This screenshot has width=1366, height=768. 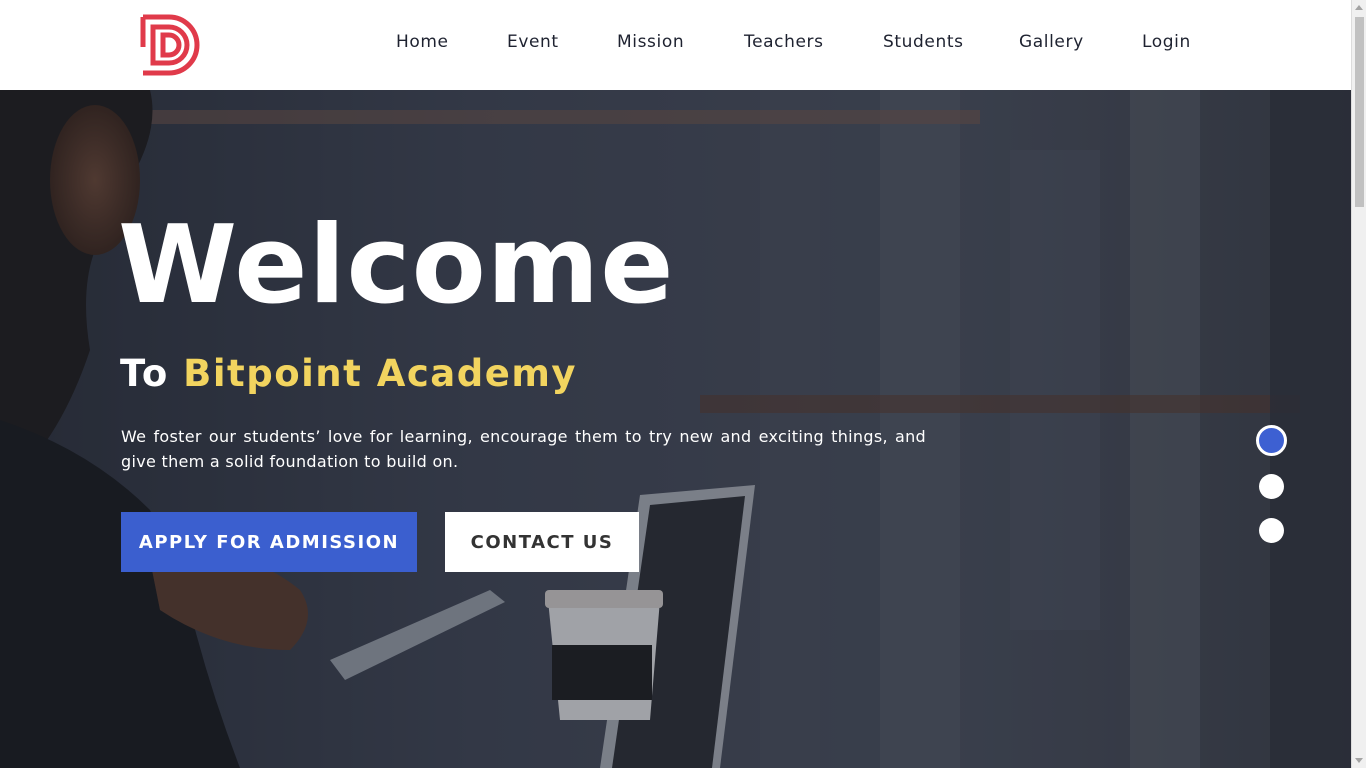 I want to click on apply-for-admission-button: APPLY FOR ADMISSION, so click(x=269, y=542).